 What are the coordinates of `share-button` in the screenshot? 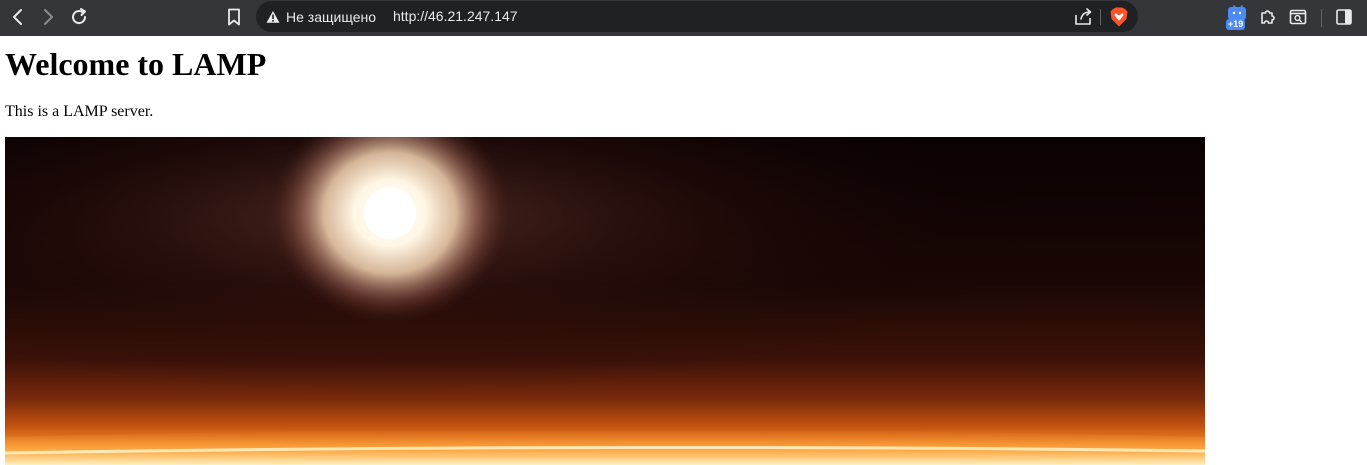 It's located at (1083, 17).